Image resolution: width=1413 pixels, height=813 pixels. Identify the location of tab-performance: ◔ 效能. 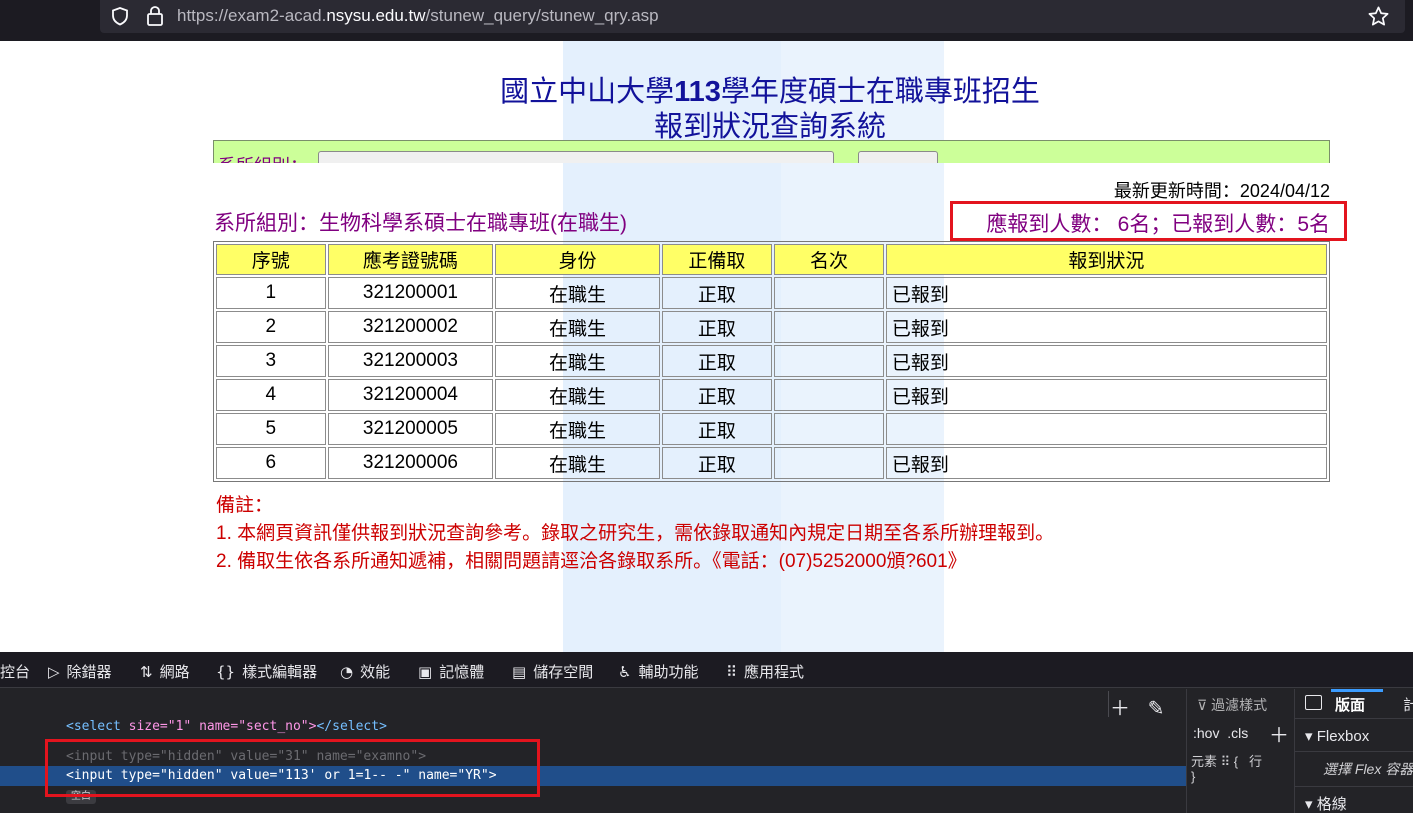
(365, 671).